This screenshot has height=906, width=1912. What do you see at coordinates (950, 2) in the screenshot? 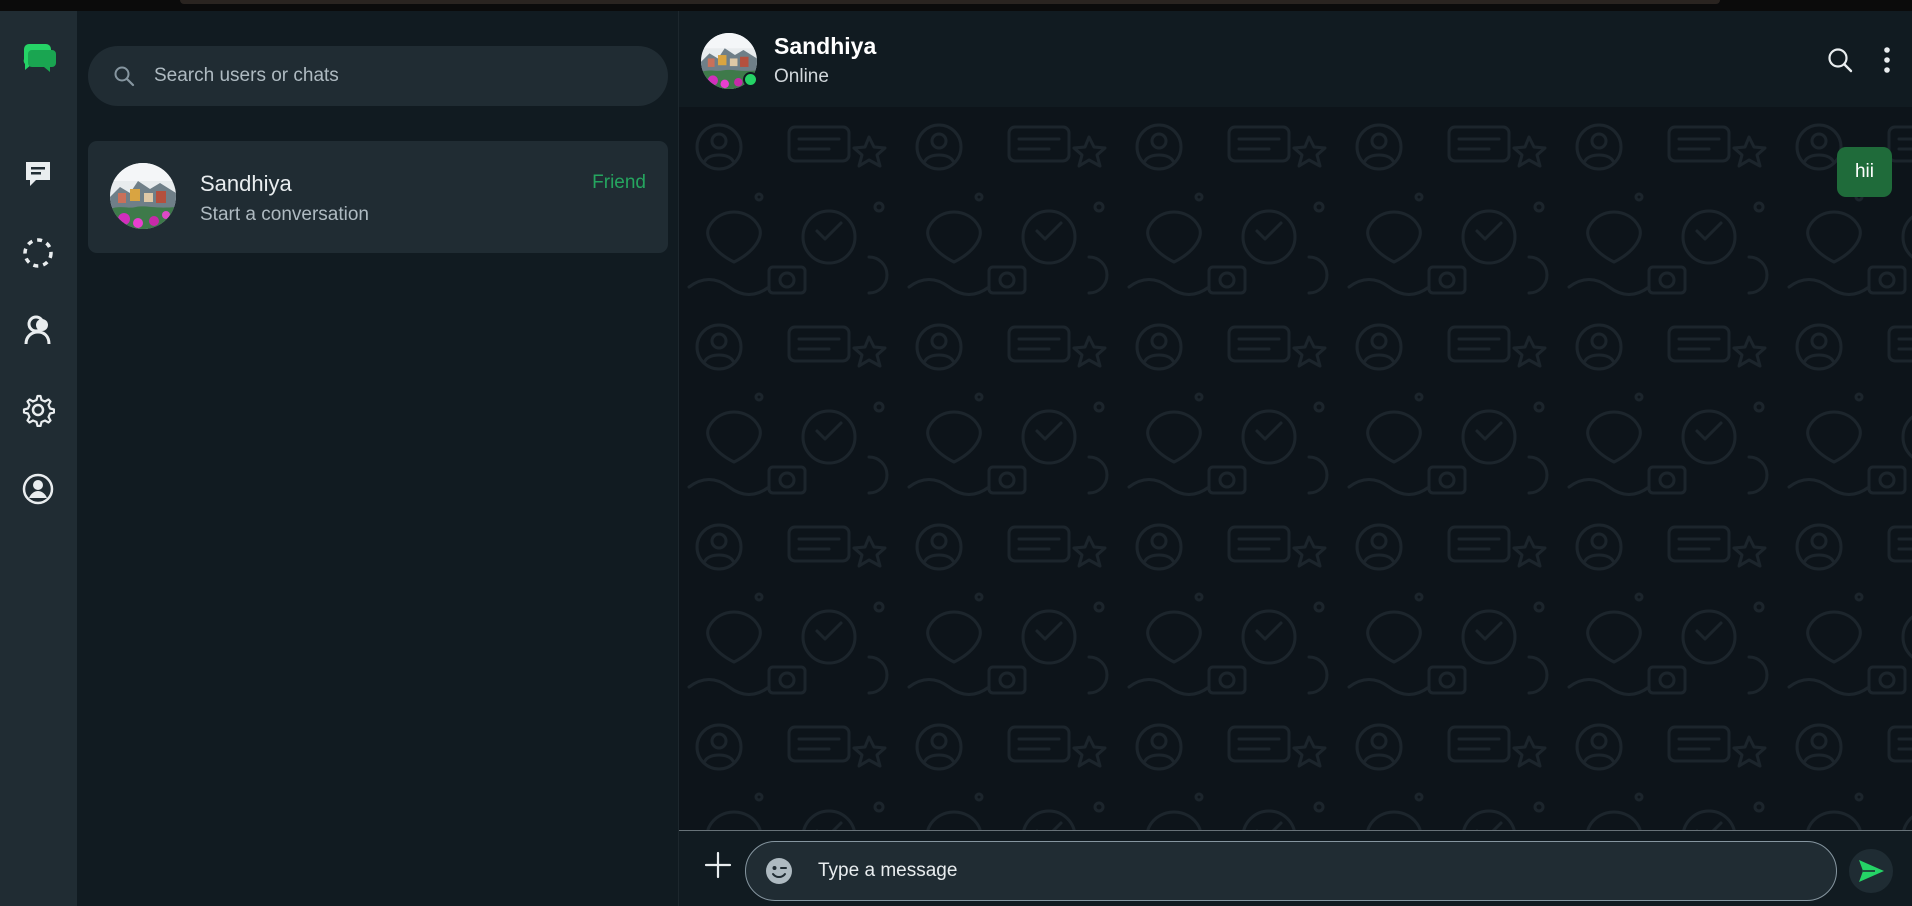
I see `top-strip-glow` at bounding box center [950, 2].